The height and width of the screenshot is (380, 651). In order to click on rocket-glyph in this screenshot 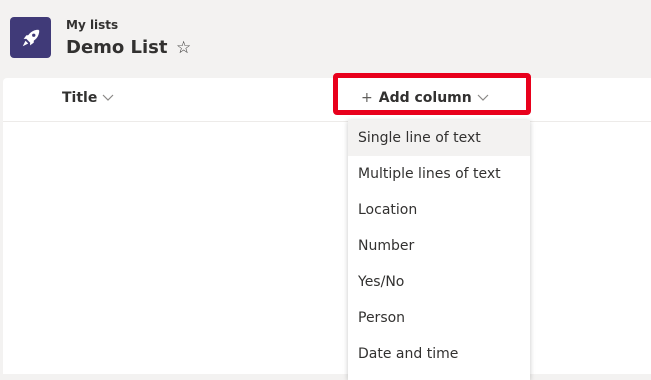, I will do `click(30, 37)`.